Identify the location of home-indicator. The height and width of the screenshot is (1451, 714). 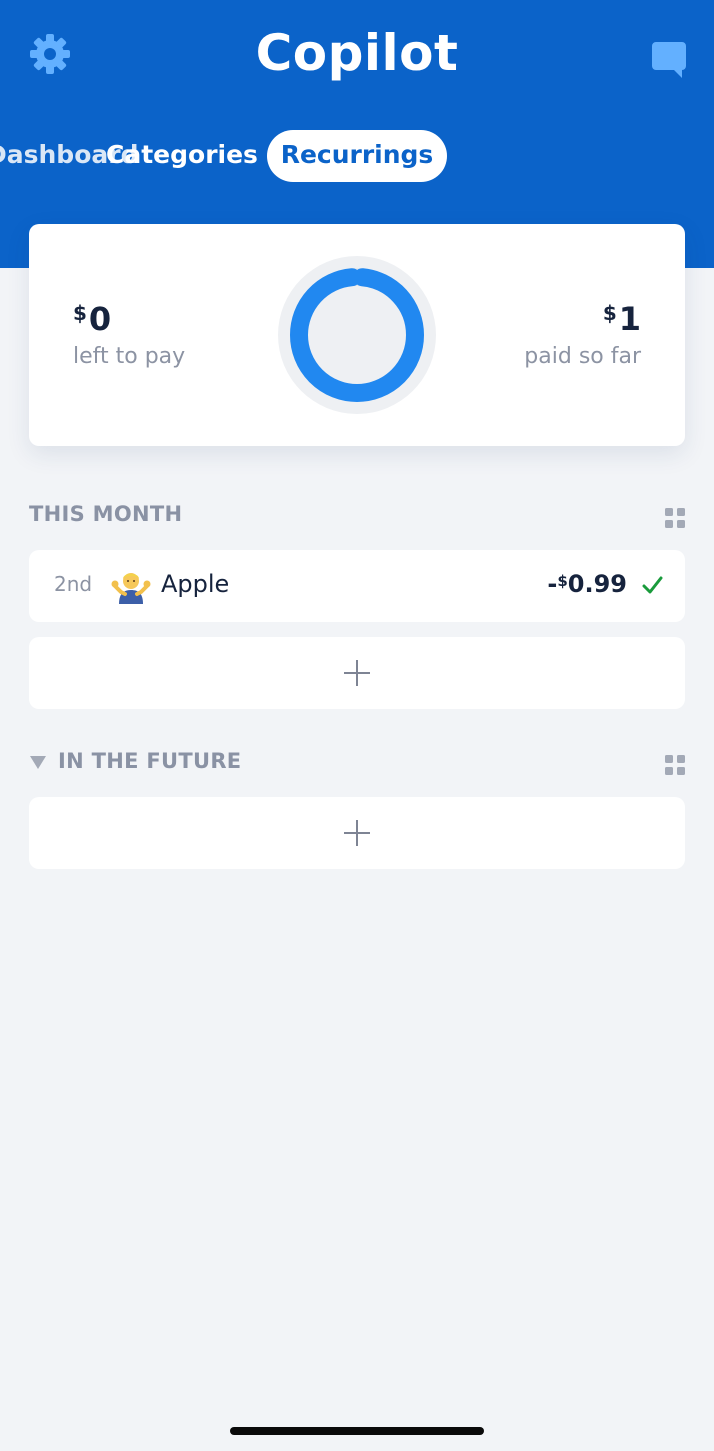
(357, 1431).